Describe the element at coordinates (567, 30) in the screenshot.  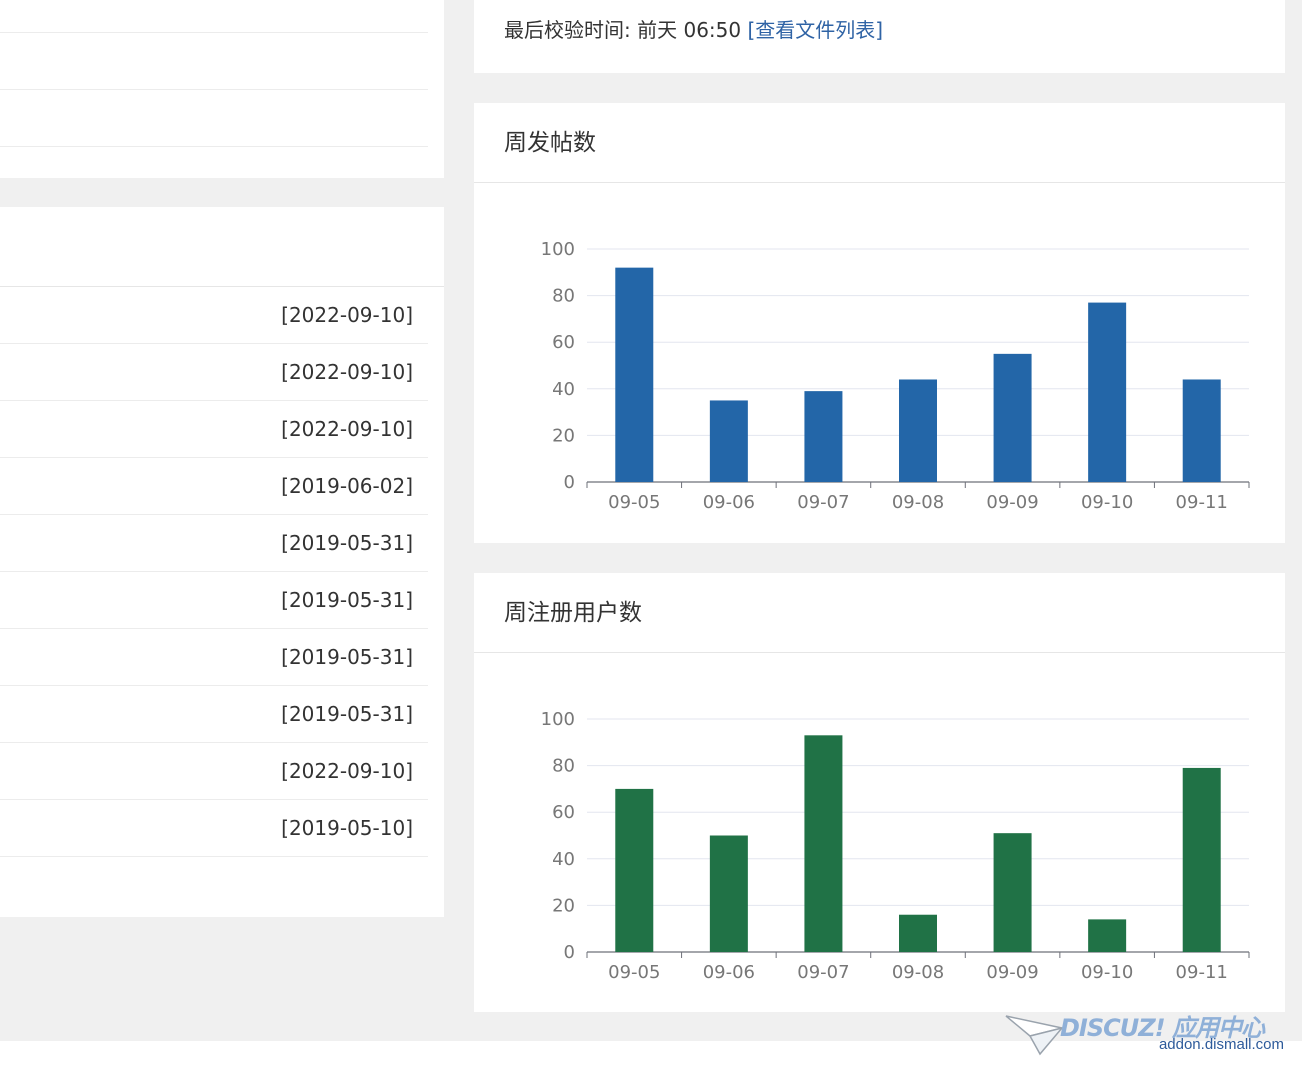
I see `verify-label: 最后校验时间:` at that location.